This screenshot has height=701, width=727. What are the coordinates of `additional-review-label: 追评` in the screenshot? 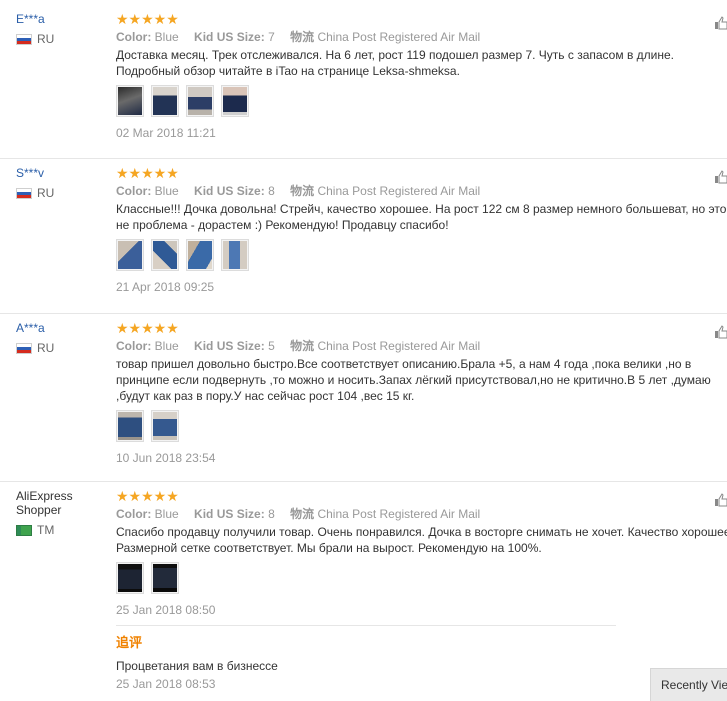 It's located at (129, 642).